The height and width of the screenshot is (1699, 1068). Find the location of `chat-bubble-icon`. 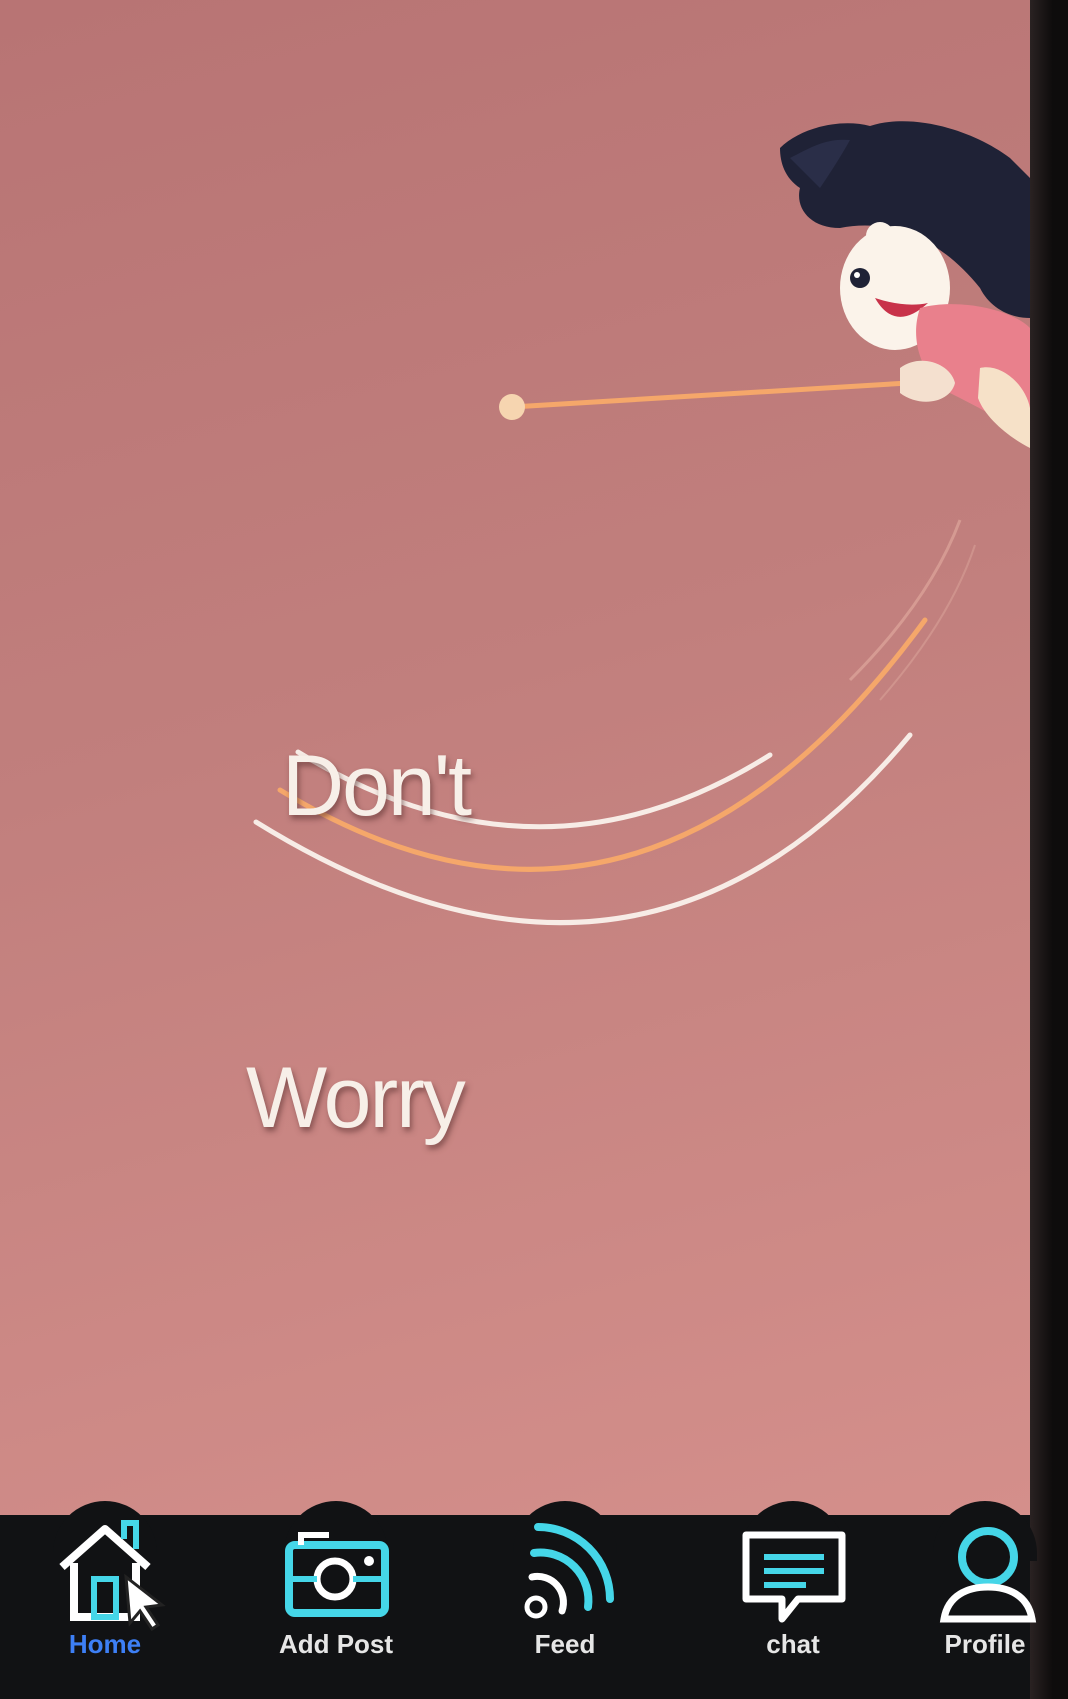

chat-bubble-icon is located at coordinates (794, 1577).